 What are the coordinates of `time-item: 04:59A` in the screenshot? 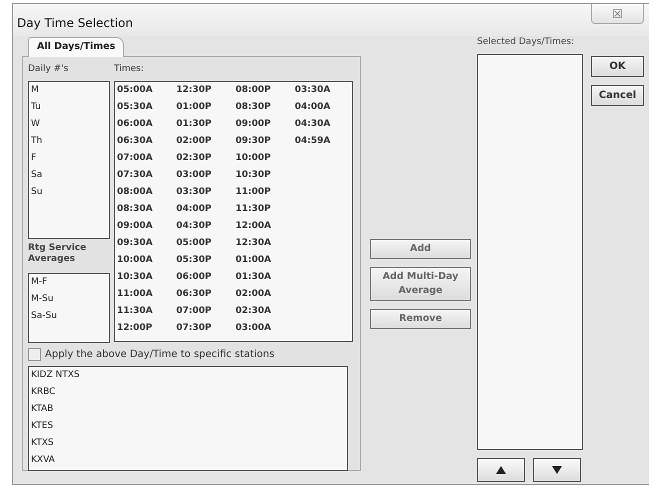 It's located at (322, 141).